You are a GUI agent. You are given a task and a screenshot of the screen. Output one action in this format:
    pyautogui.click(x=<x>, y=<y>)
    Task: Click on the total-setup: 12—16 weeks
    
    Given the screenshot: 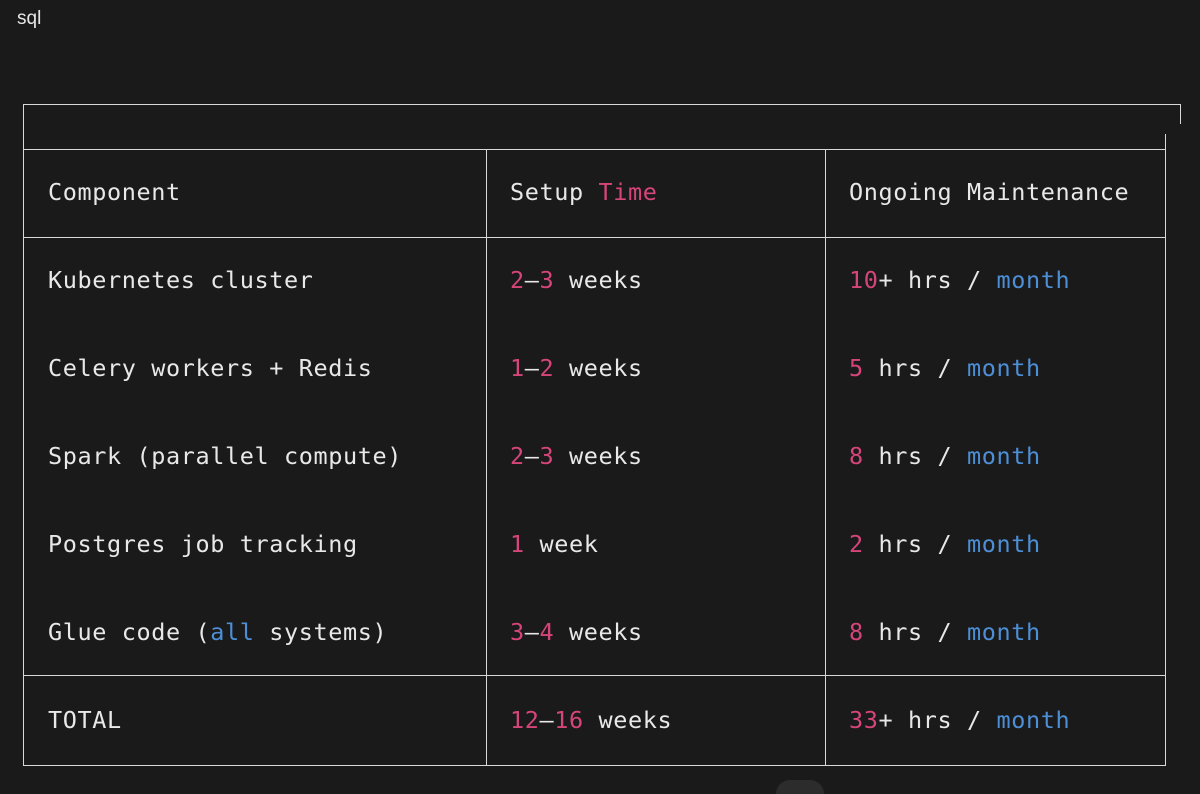 What is the action you would take?
    pyautogui.click(x=591, y=720)
    